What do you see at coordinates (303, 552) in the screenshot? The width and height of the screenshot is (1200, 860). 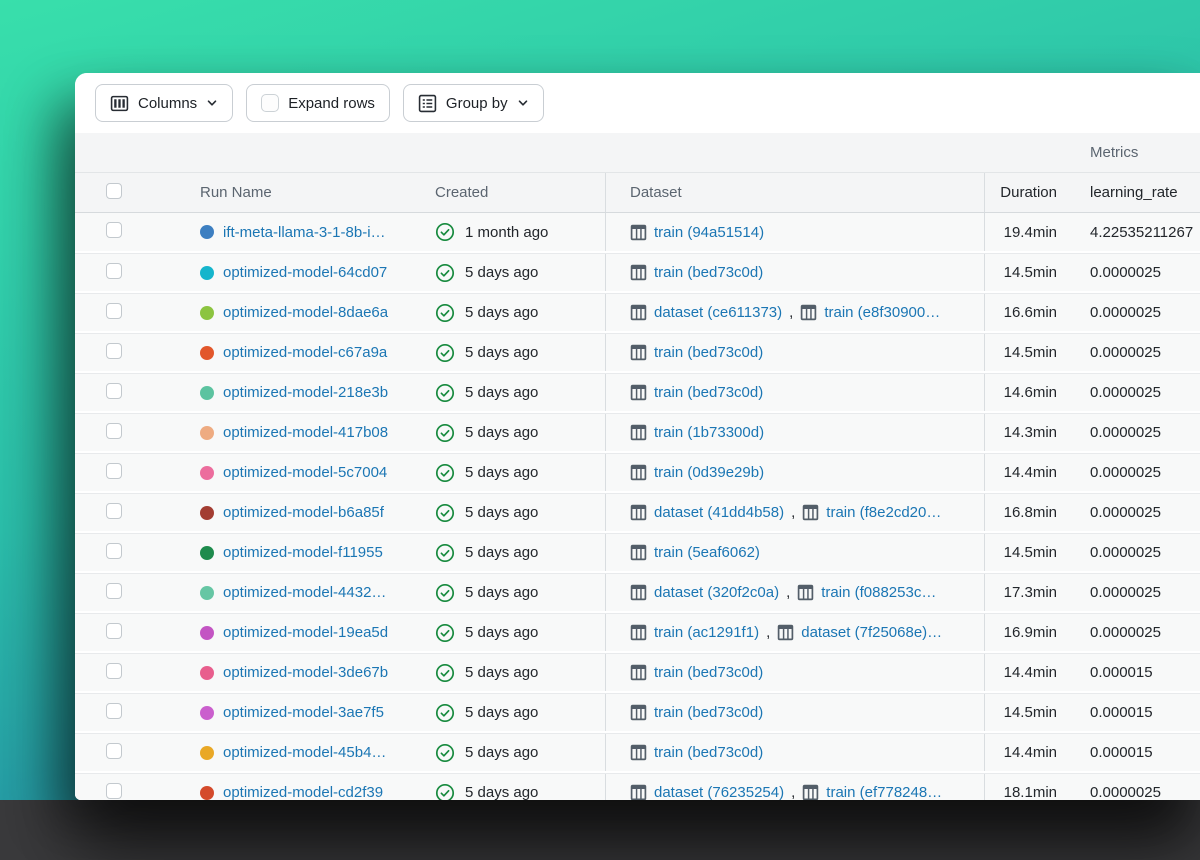 I see `run-name-link: optimized-model-f11955` at bounding box center [303, 552].